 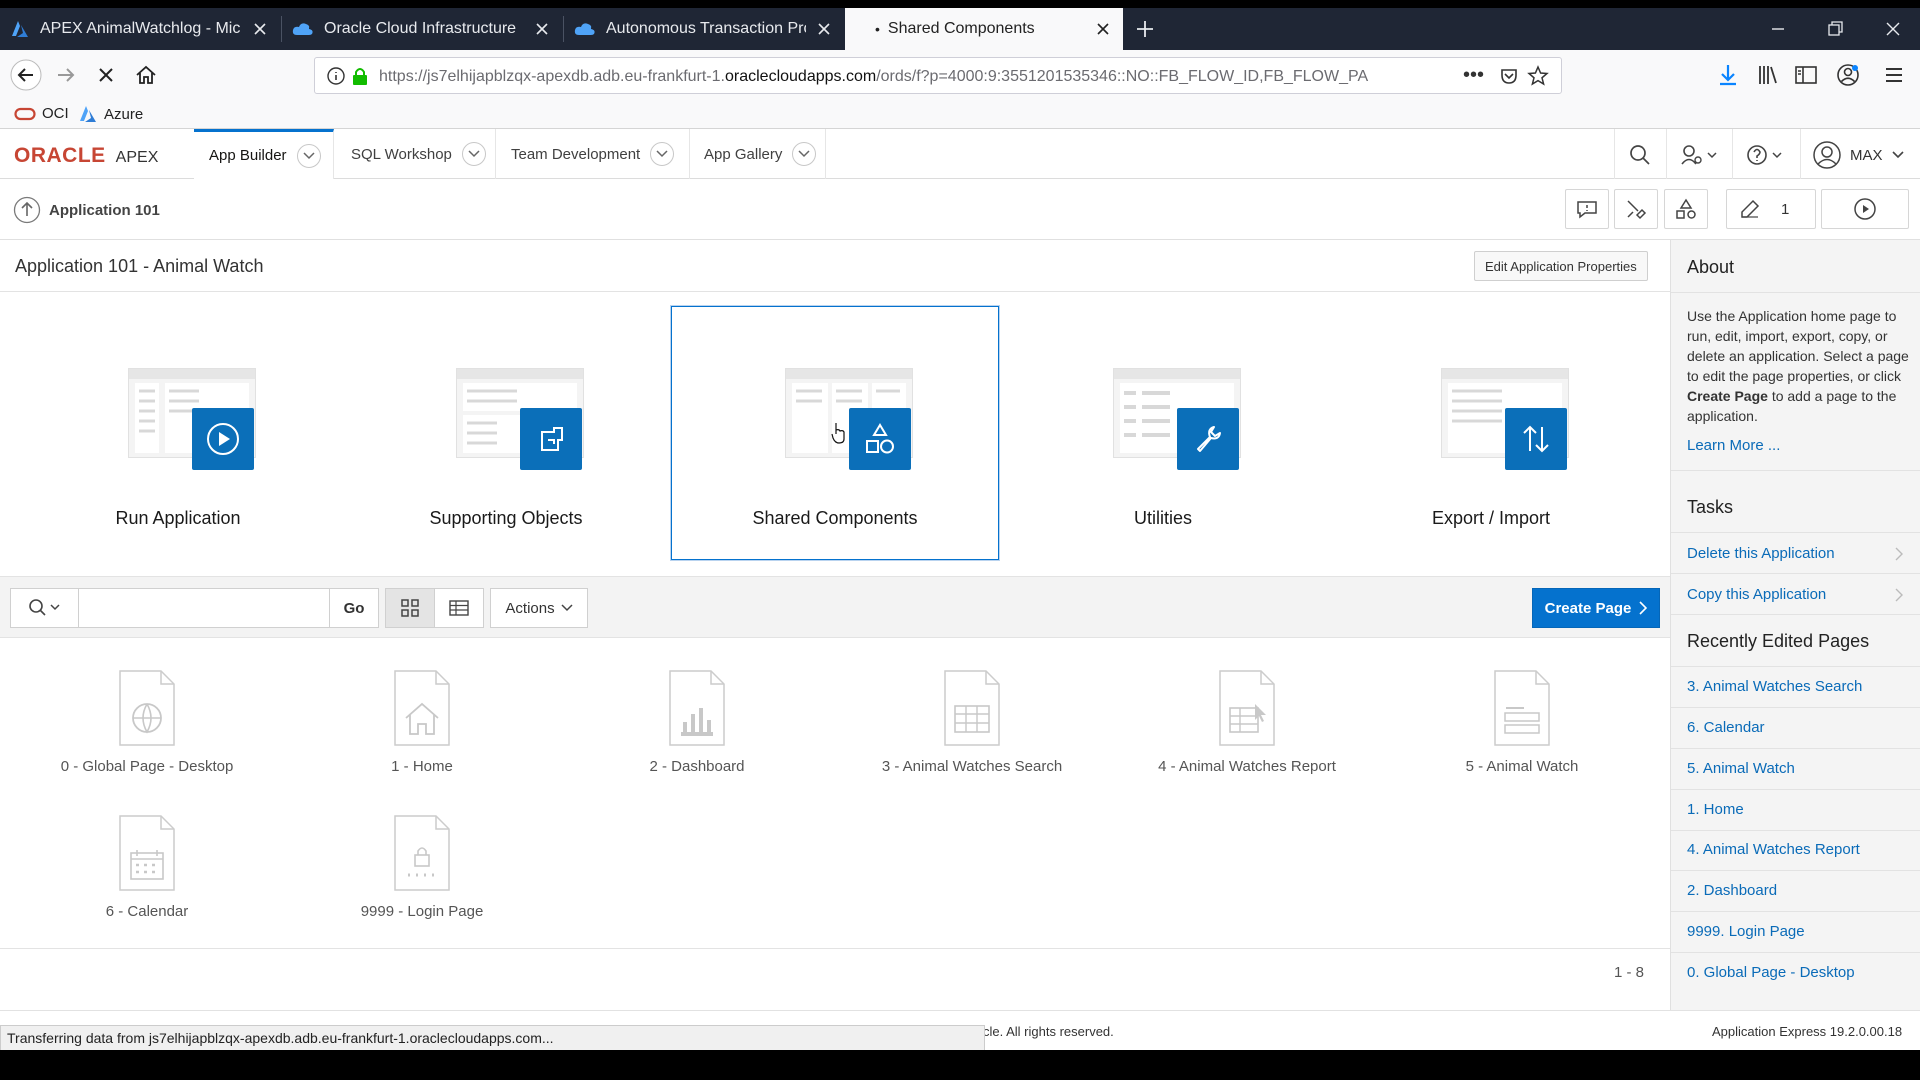 What do you see at coordinates (1208, 439) in the screenshot?
I see `wrench-icon` at bounding box center [1208, 439].